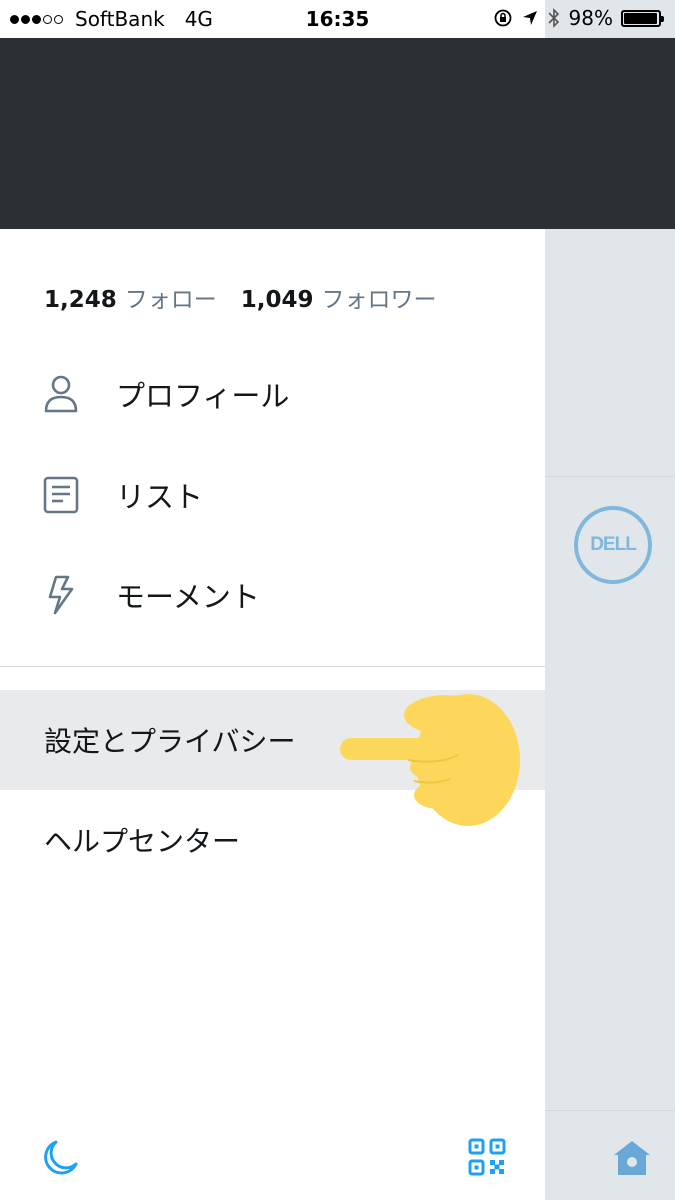 The height and width of the screenshot is (1200, 675). Describe the element at coordinates (502, 18) in the screenshot. I see `rotation-lock-icon` at that location.